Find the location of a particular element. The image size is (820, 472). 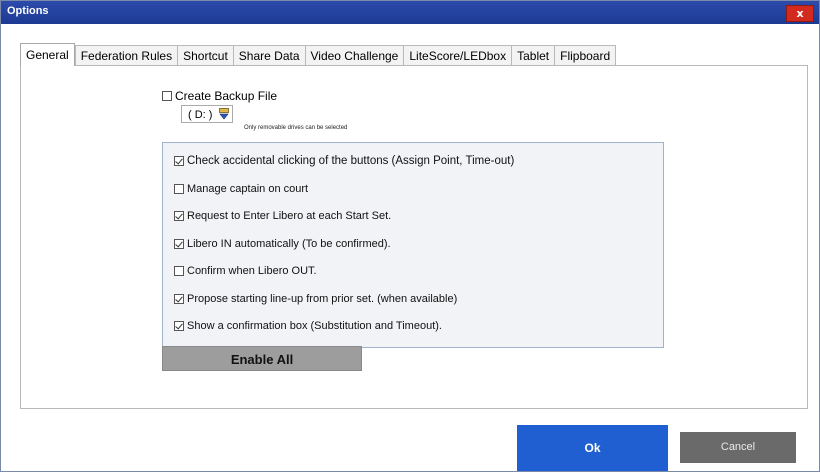

tab-share-data: Share Data is located at coordinates (269, 55).